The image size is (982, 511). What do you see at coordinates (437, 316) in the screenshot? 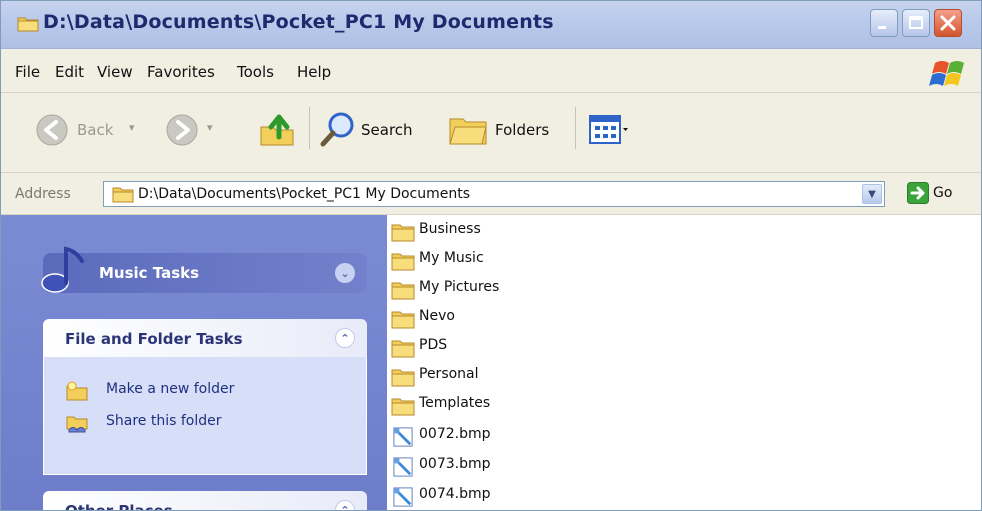
I see `file-name: Nevo` at bounding box center [437, 316].